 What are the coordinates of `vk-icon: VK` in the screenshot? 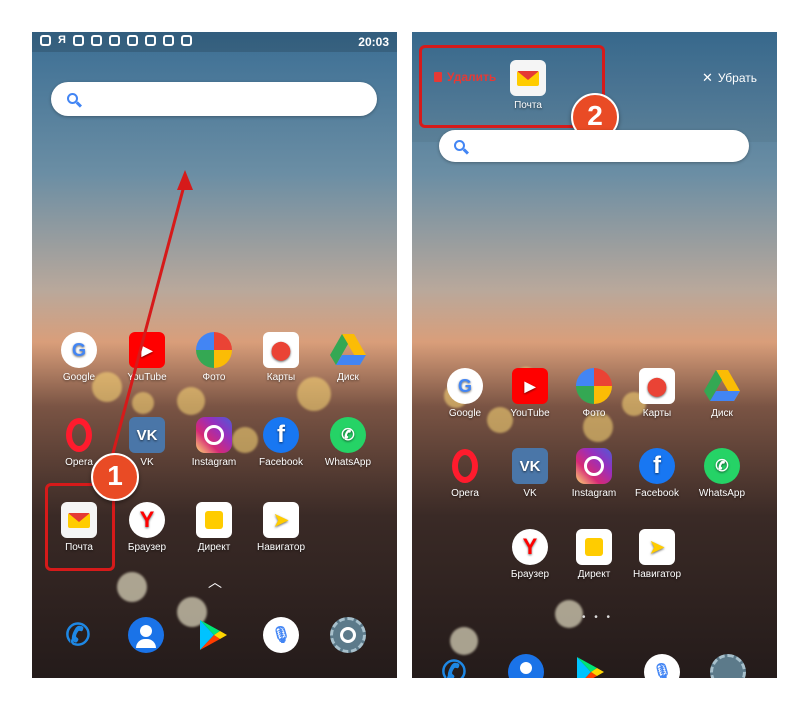 It's located at (530, 466).